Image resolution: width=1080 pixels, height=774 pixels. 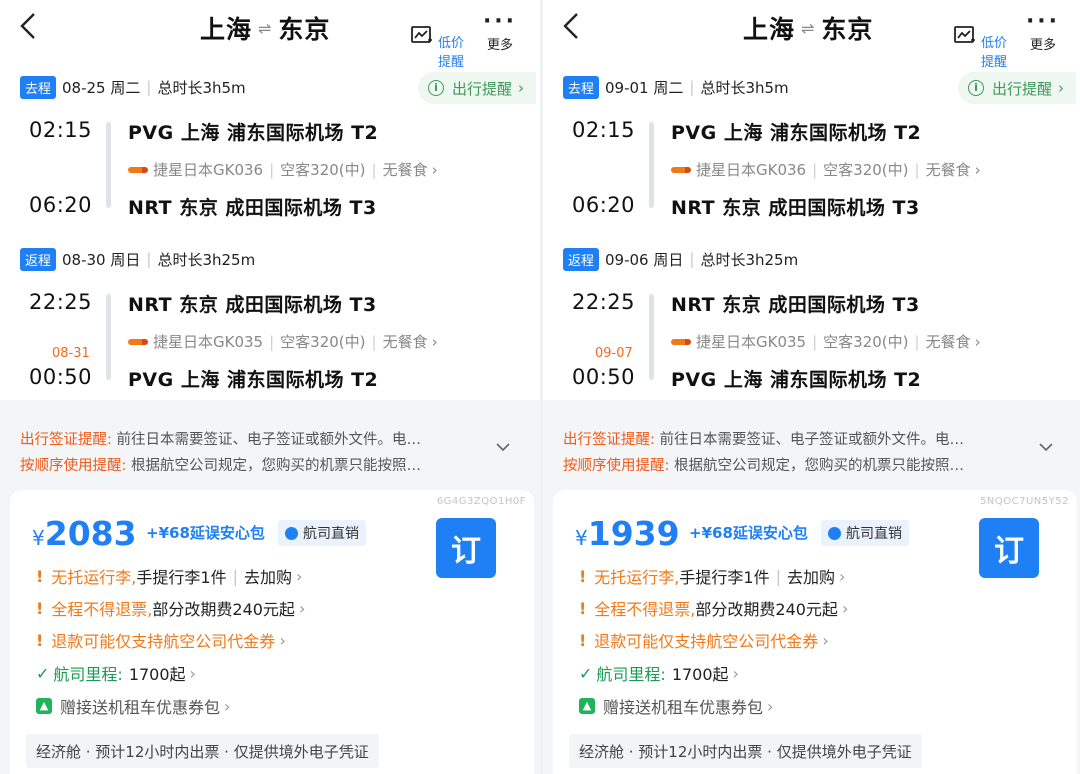 I want to click on return-dep-airport: NRT 东京 成田国际机场 T3, so click(x=252, y=305).